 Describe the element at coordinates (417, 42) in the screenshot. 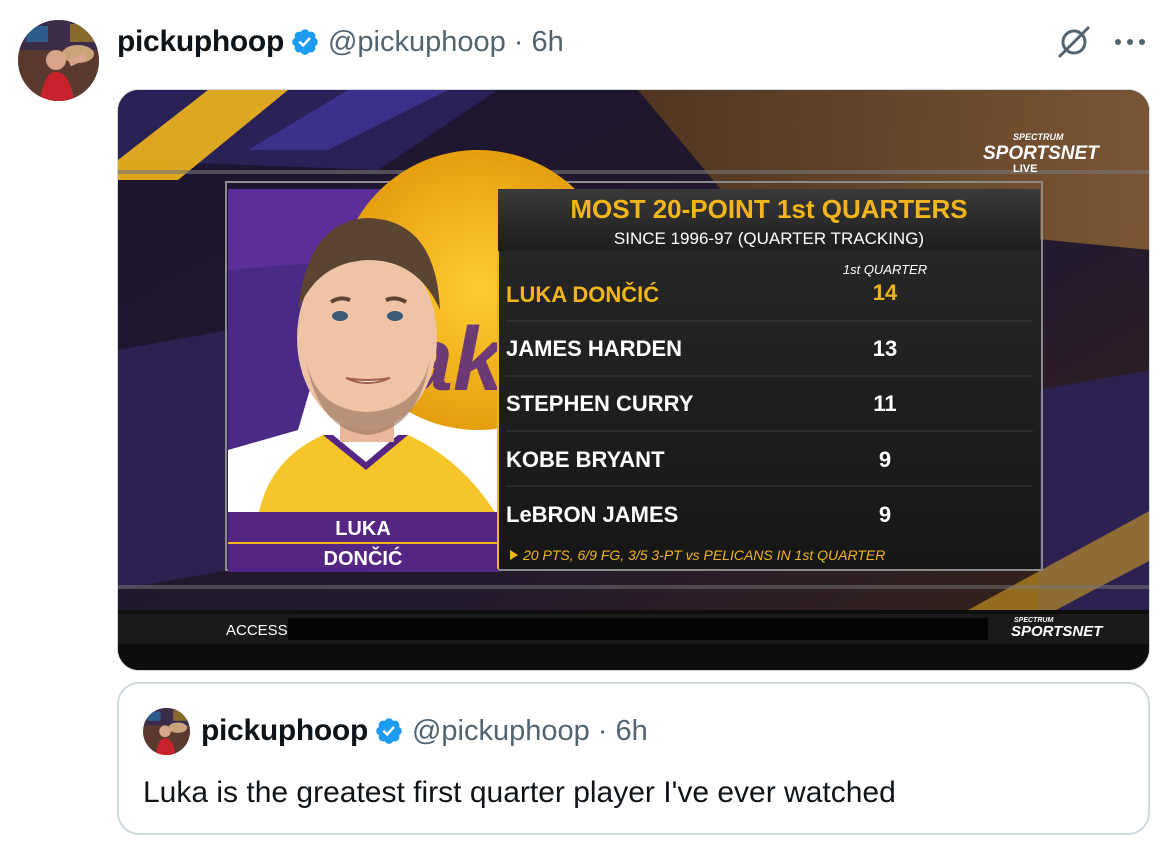

I see `author-handle: @pickuphoop` at that location.